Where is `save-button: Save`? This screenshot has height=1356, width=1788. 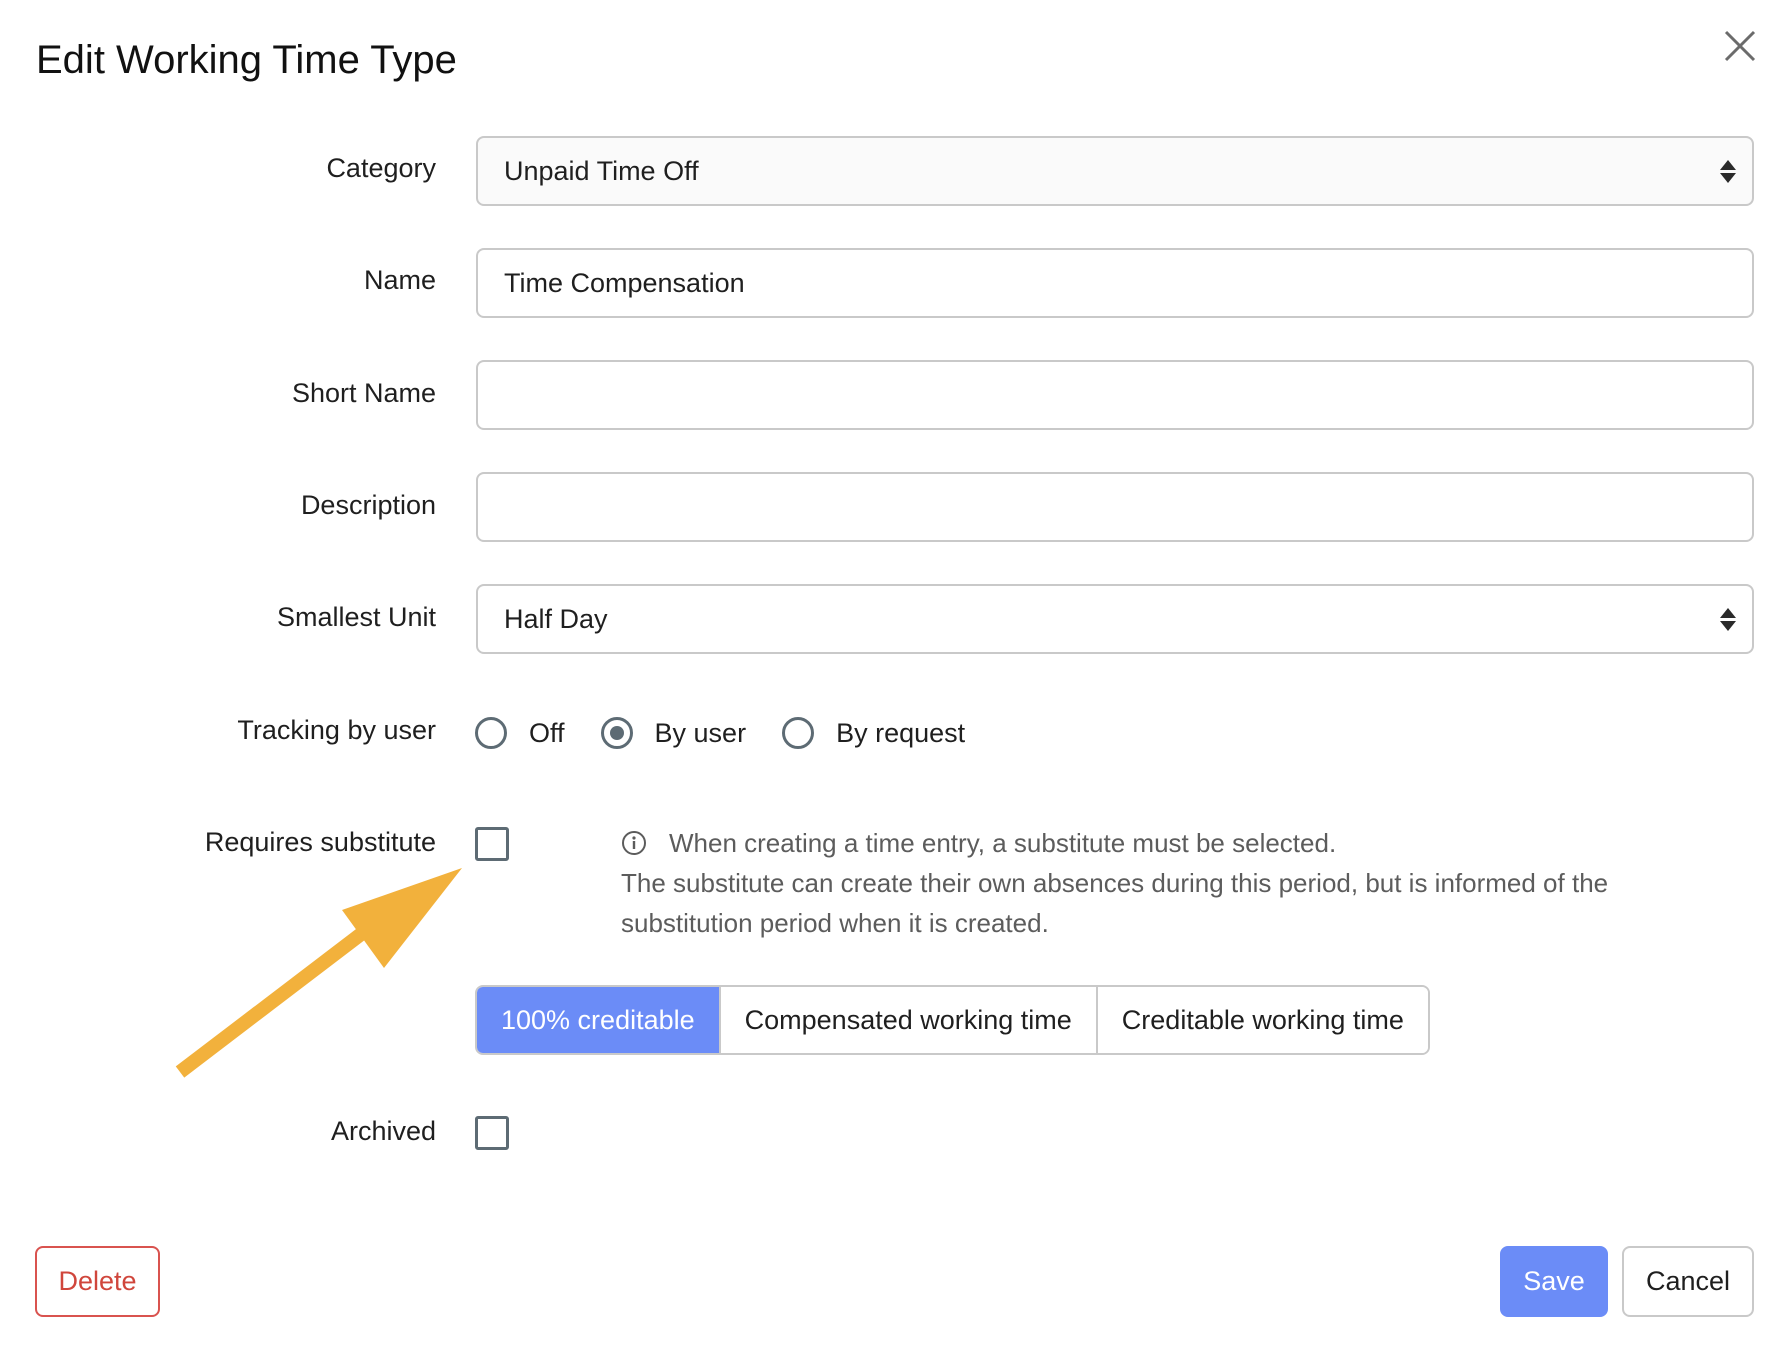
save-button: Save is located at coordinates (1554, 1281).